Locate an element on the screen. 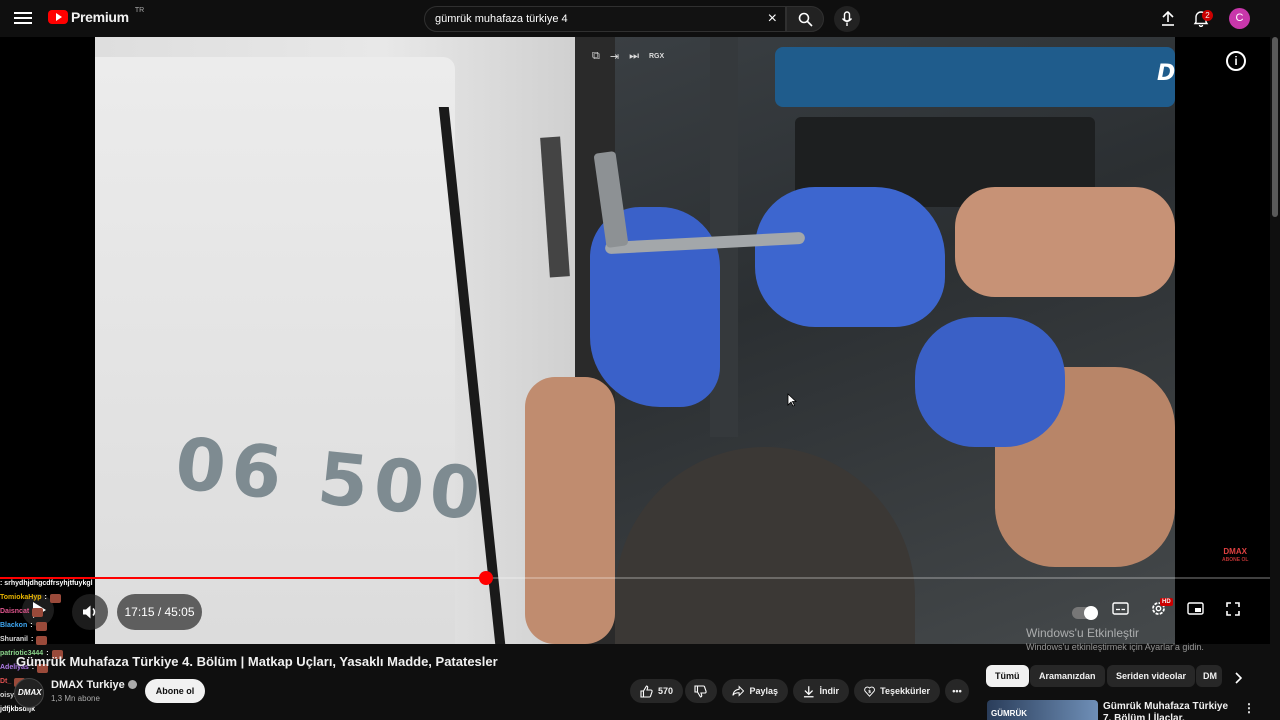 This screenshot has width=1280, height=720. chip-series-videos: Seriden videolar is located at coordinates (1151, 676).